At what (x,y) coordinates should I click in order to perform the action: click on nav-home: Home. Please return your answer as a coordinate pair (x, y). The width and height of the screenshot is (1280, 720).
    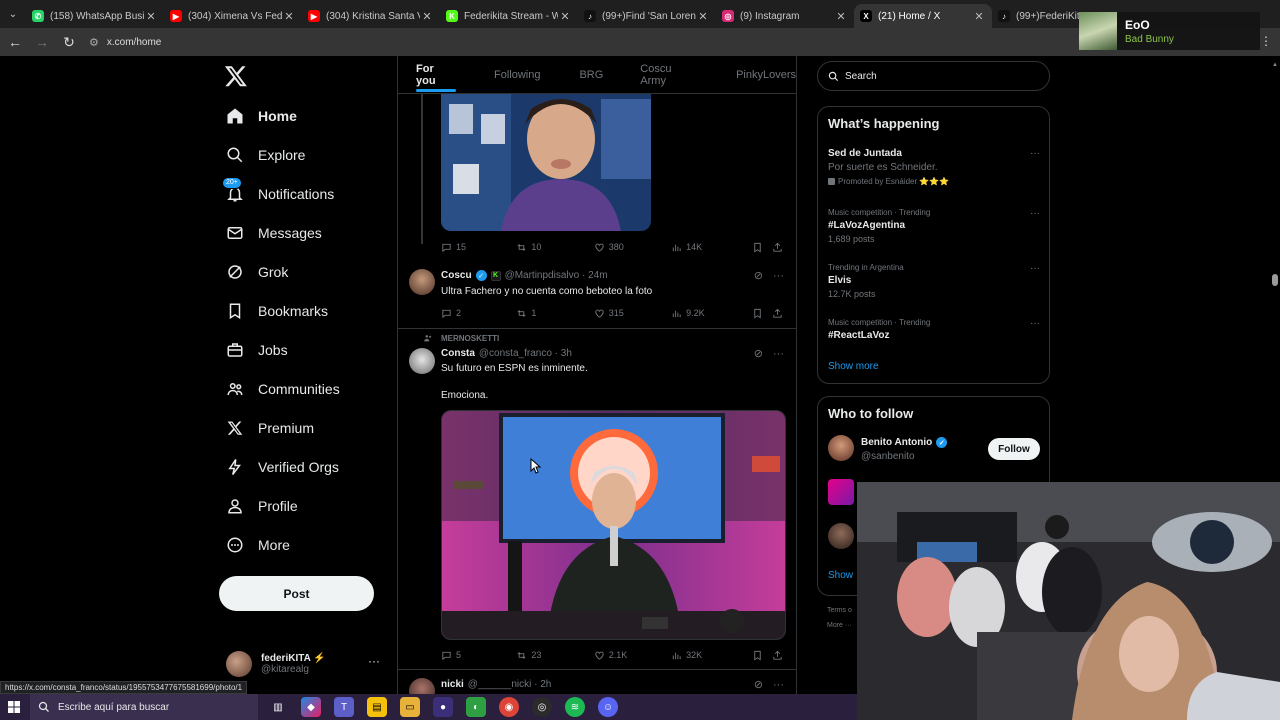
    Looking at the image, I should click on (260, 116).